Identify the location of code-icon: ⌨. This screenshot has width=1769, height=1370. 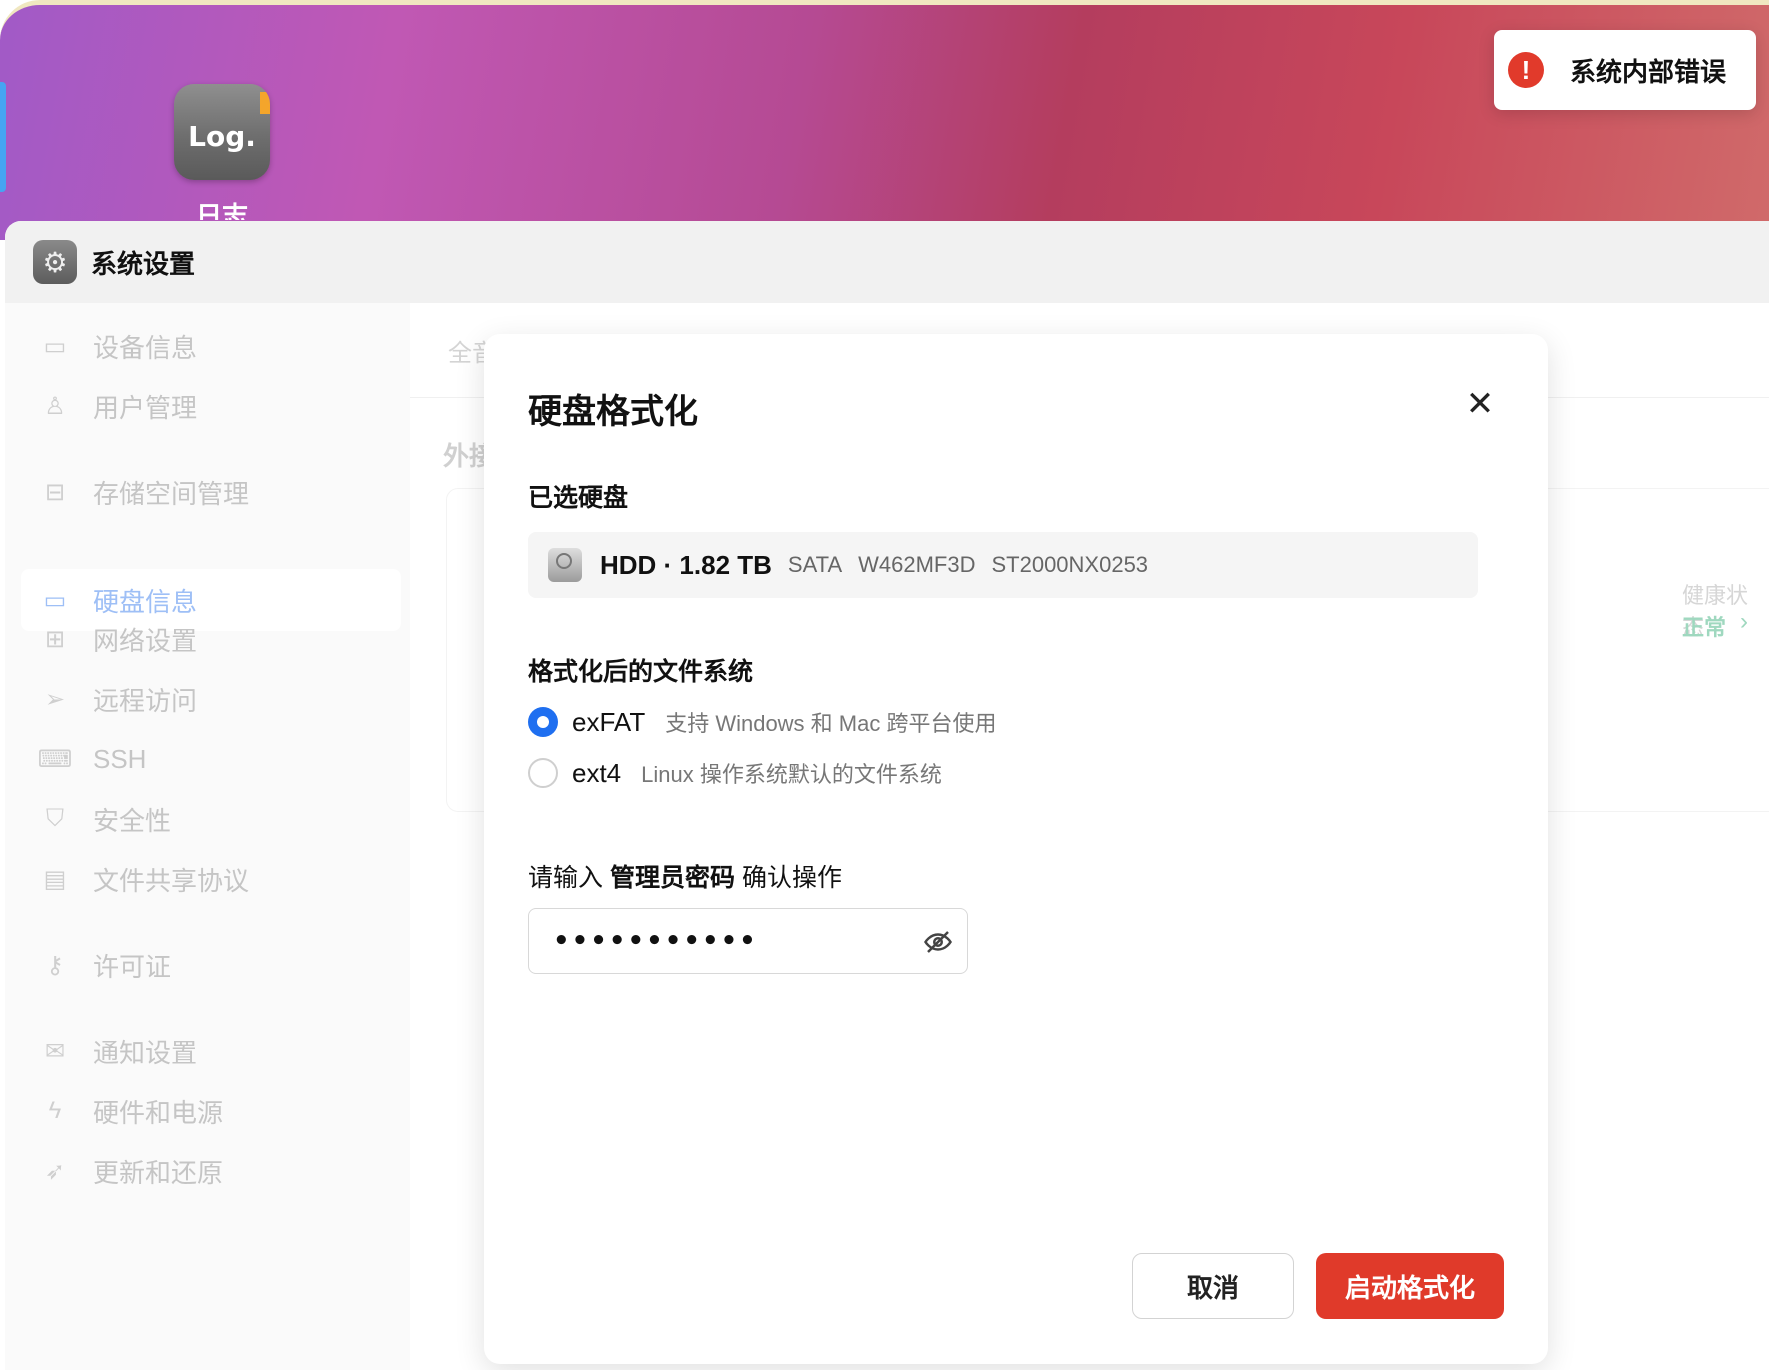
(55, 759).